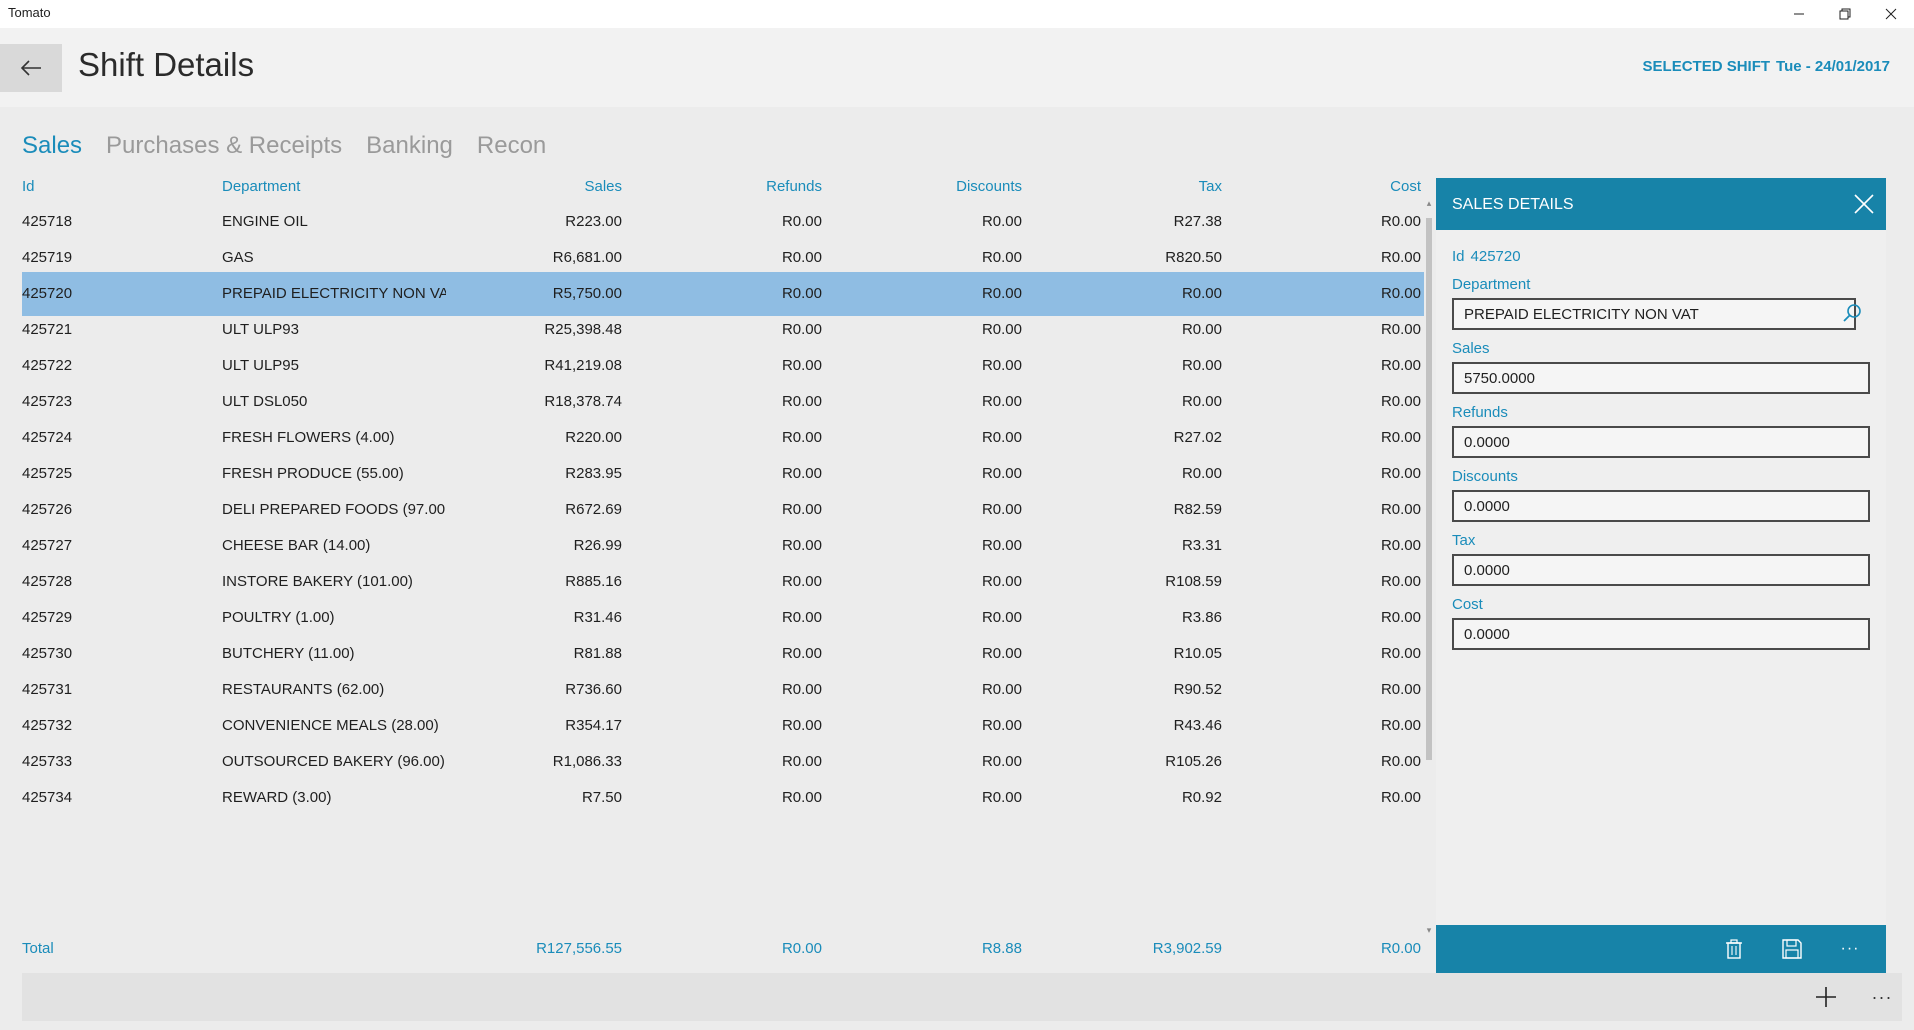 This screenshot has height=1030, width=1914. I want to click on scroll-thumb, so click(1429, 489).